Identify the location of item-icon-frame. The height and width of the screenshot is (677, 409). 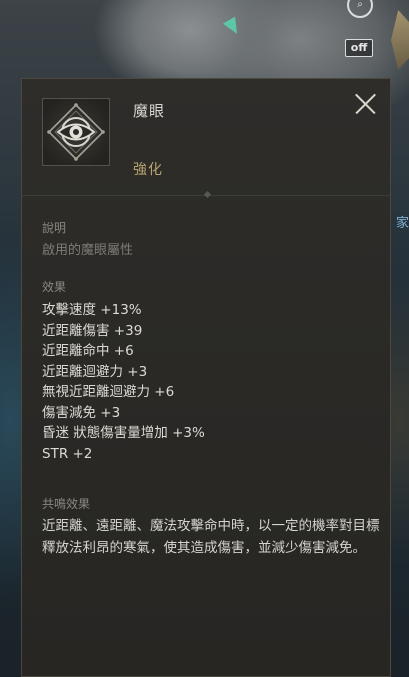
(76, 132).